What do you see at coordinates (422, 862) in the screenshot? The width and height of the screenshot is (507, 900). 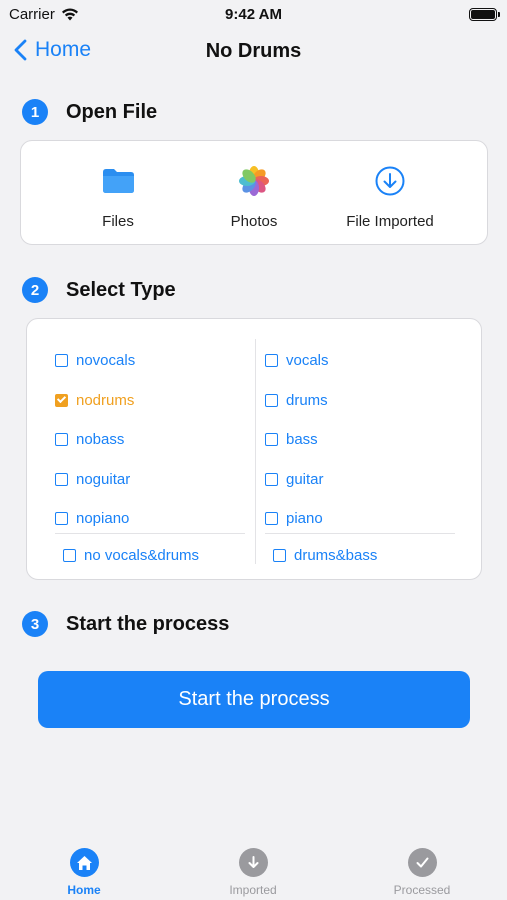 I see `checkmark-icon` at bounding box center [422, 862].